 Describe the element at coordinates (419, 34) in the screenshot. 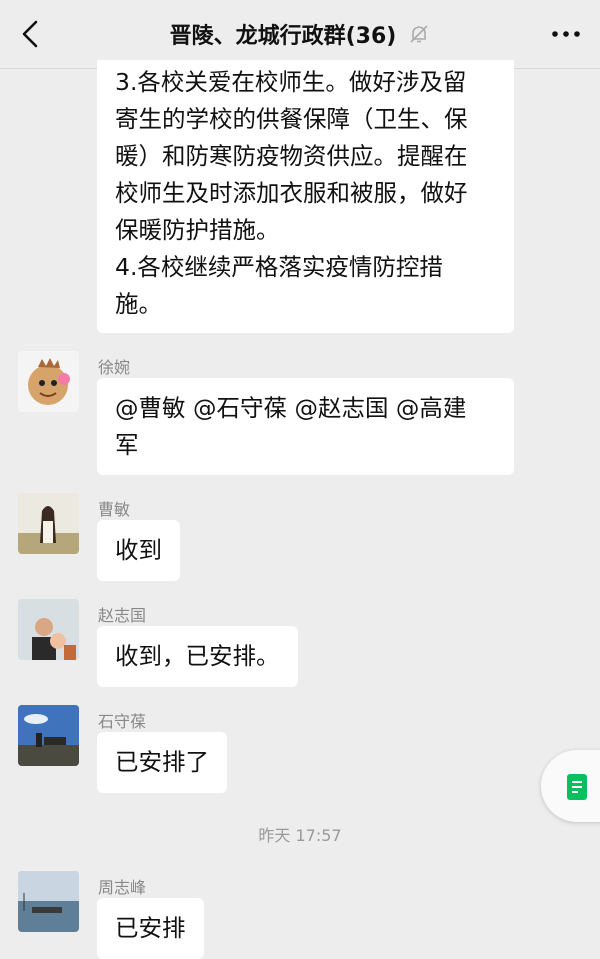

I see `bell-off-icon` at that location.